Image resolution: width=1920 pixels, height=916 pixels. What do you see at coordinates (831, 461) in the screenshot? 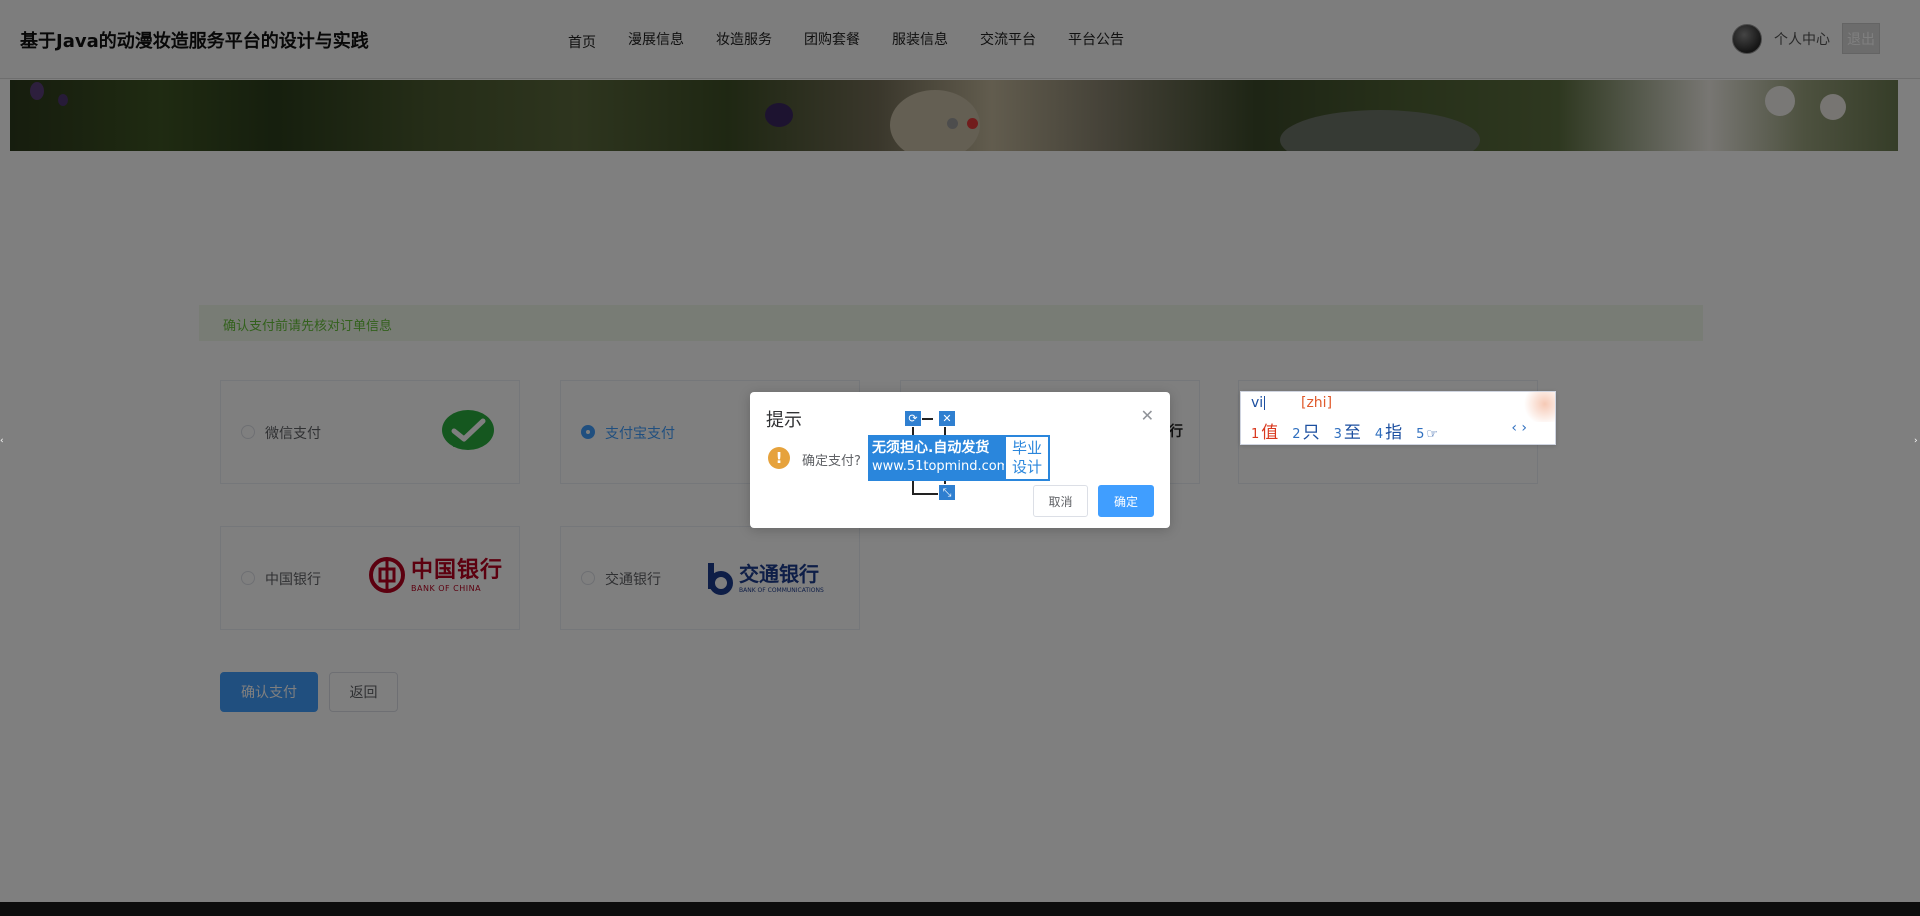
I see `dialog-message: 确定支付?` at bounding box center [831, 461].